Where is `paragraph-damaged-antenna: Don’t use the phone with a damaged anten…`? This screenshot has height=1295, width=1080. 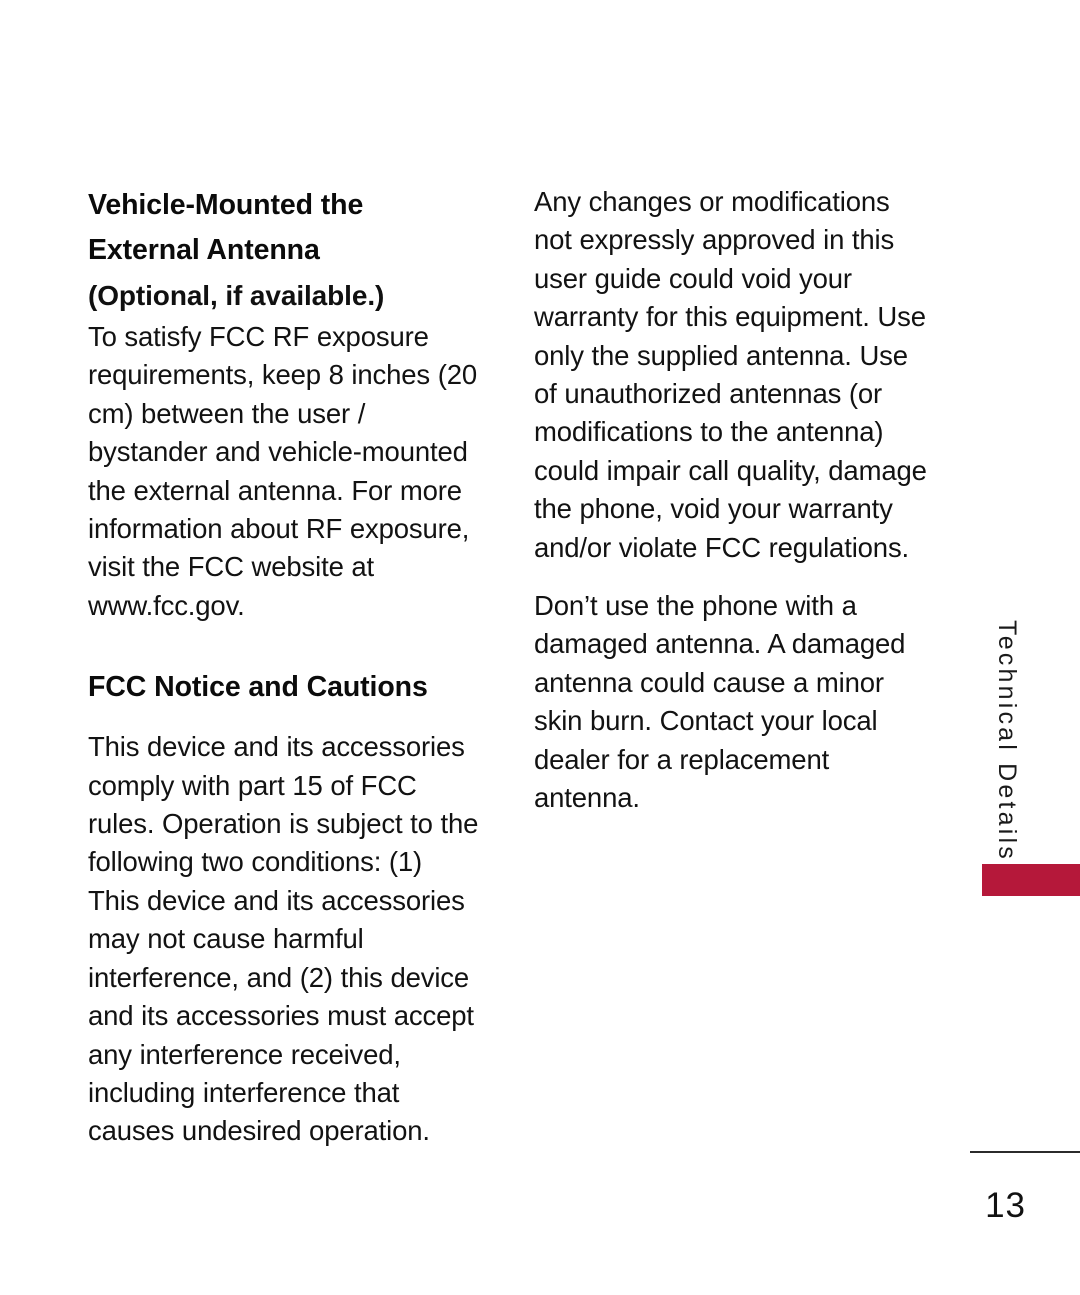 paragraph-damaged-antenna: Don’t use the phone with a damaged anten… is located at coordinates (720, 702).